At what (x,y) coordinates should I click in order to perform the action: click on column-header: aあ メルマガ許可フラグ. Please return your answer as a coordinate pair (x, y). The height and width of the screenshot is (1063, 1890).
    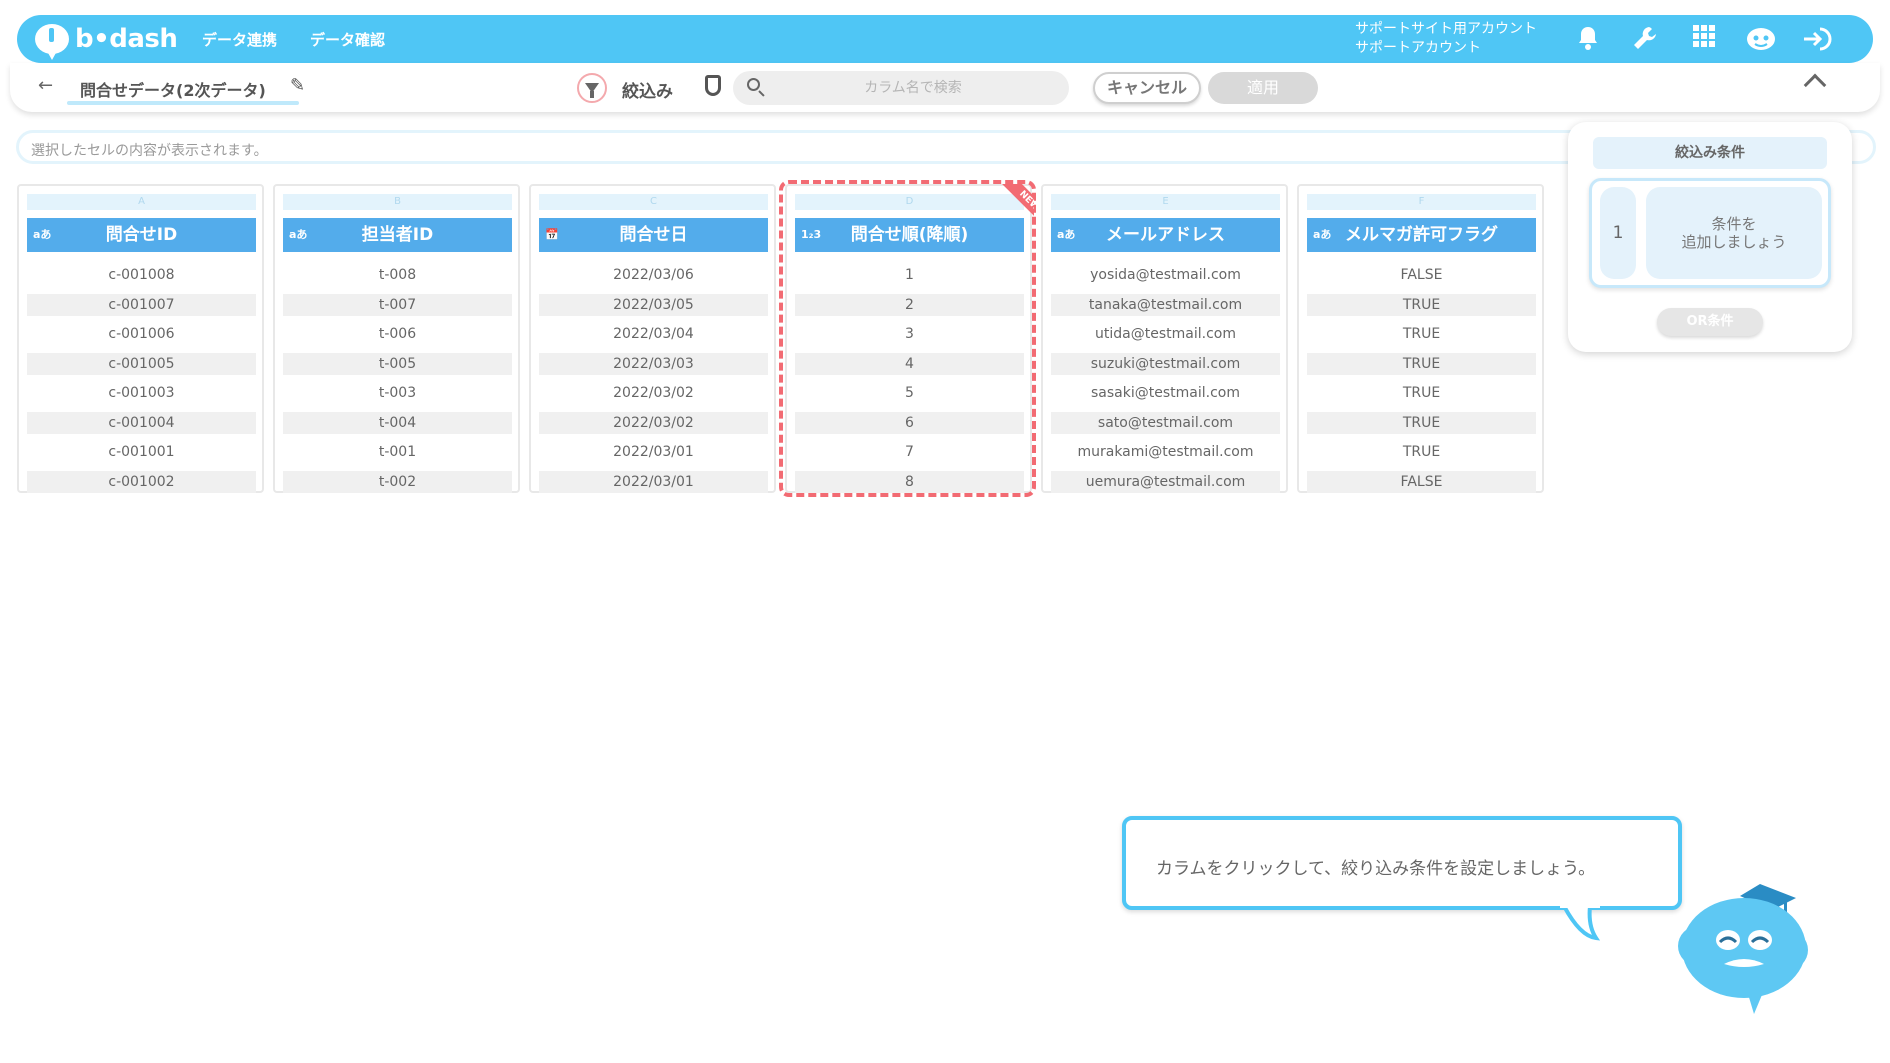
    Looking at the image, I should click on (1421, 235).